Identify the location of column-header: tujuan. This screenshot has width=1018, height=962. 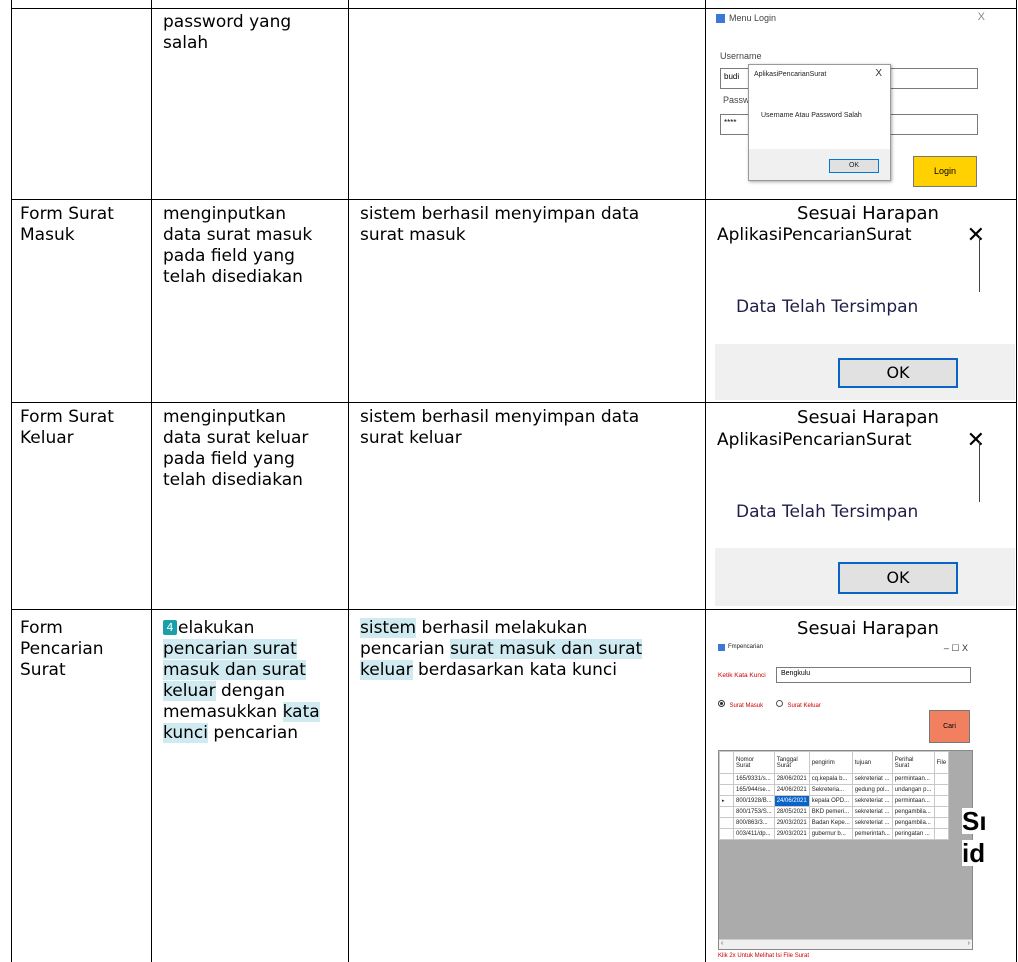
(872, 762).